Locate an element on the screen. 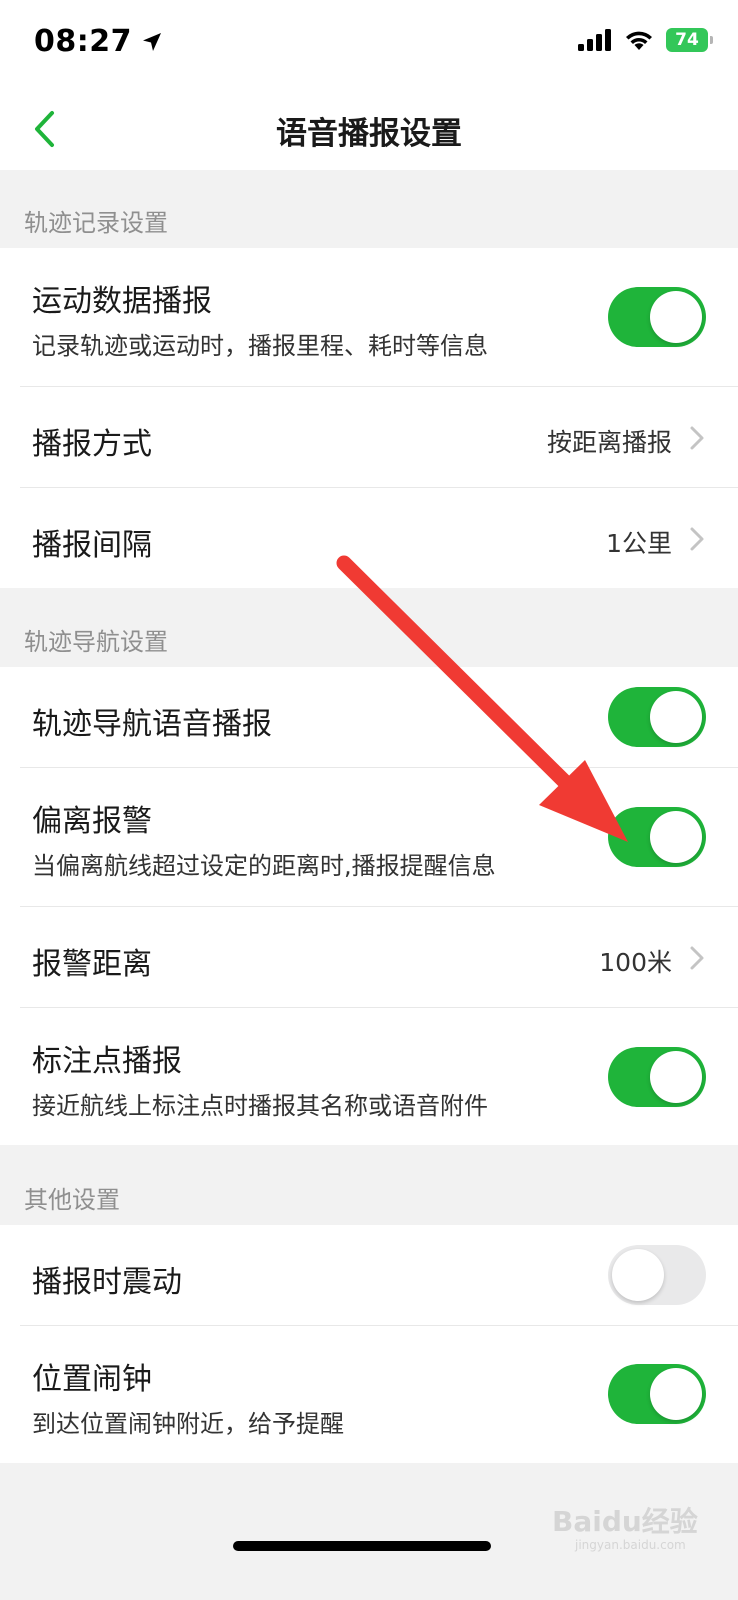 This screenshot has height=1600, width=738. setting-row-deviation-alarm: 偏离报警 当偏离航线超过设定的距离时,播报提醒信息 is located at coordinates (369, 837).